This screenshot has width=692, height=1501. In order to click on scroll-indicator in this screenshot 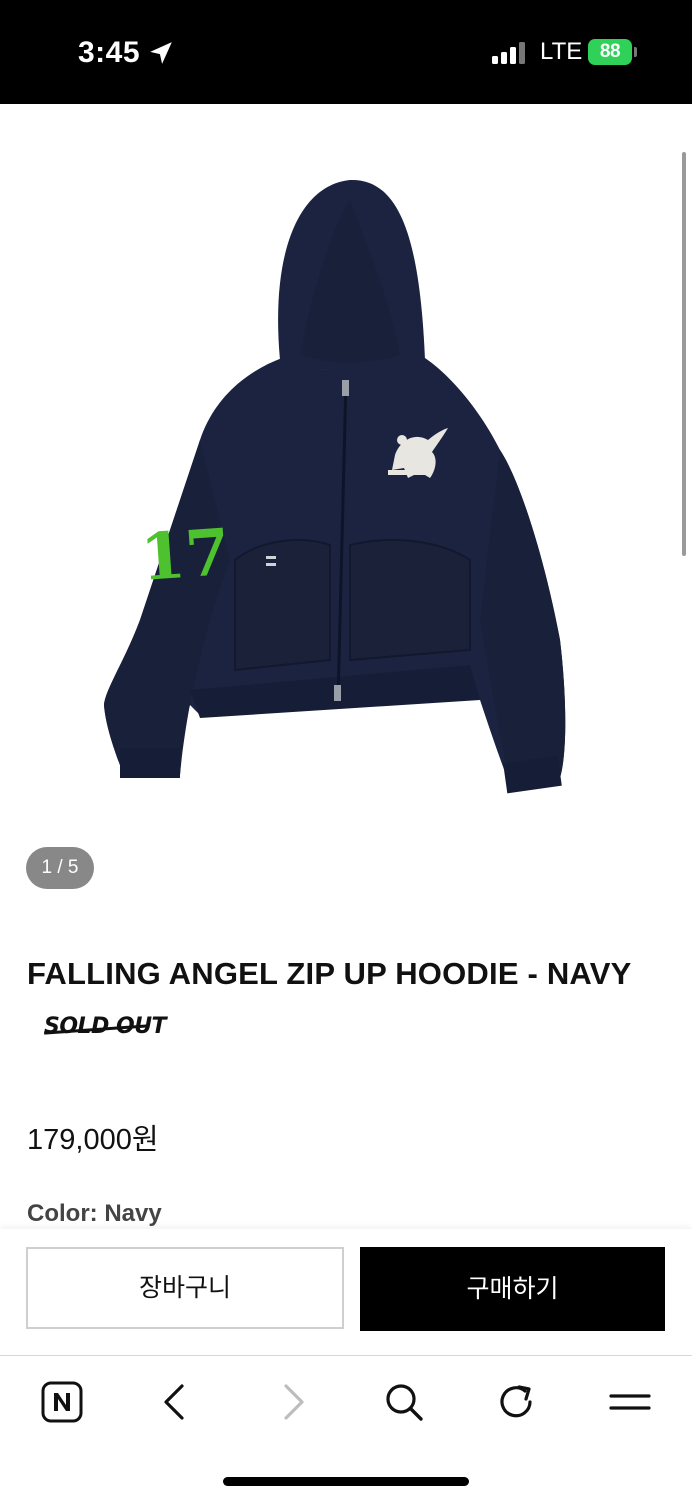, I will do `click(684, 354)`.